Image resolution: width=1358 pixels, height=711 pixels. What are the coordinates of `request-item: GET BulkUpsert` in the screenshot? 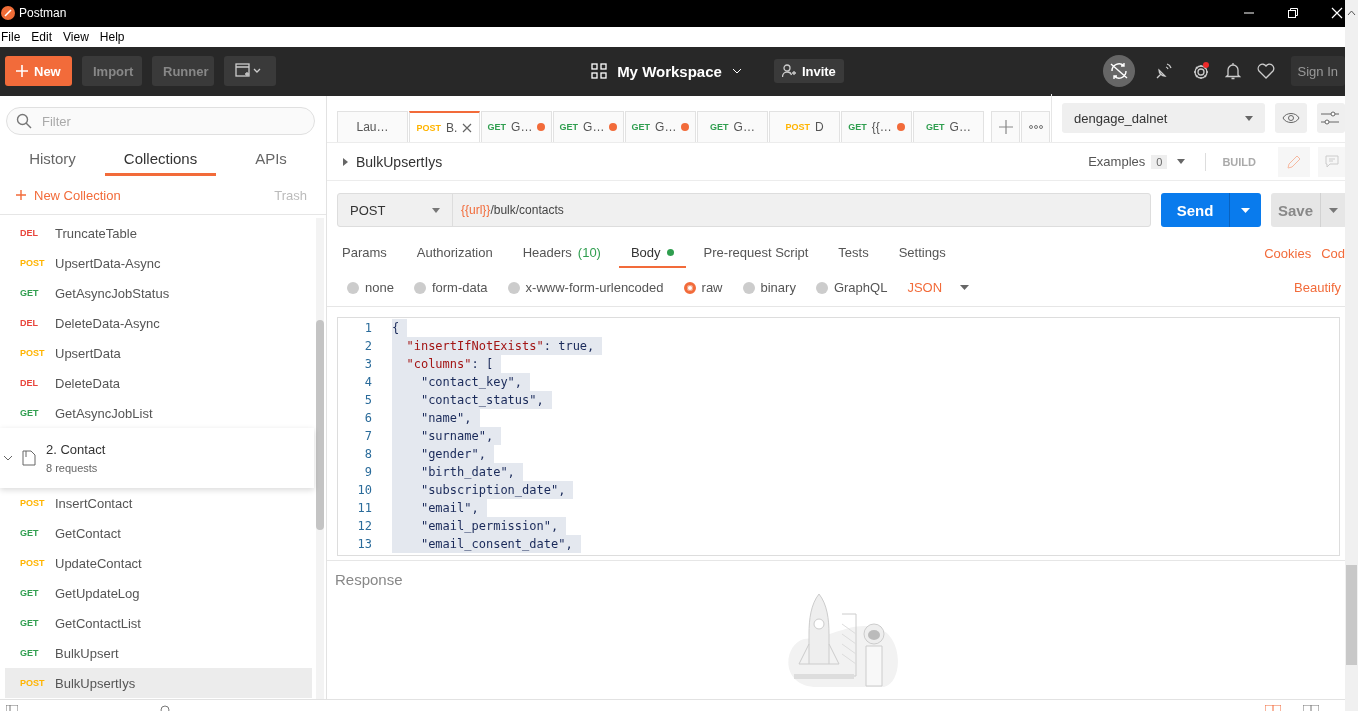 It's located at (157, 653).